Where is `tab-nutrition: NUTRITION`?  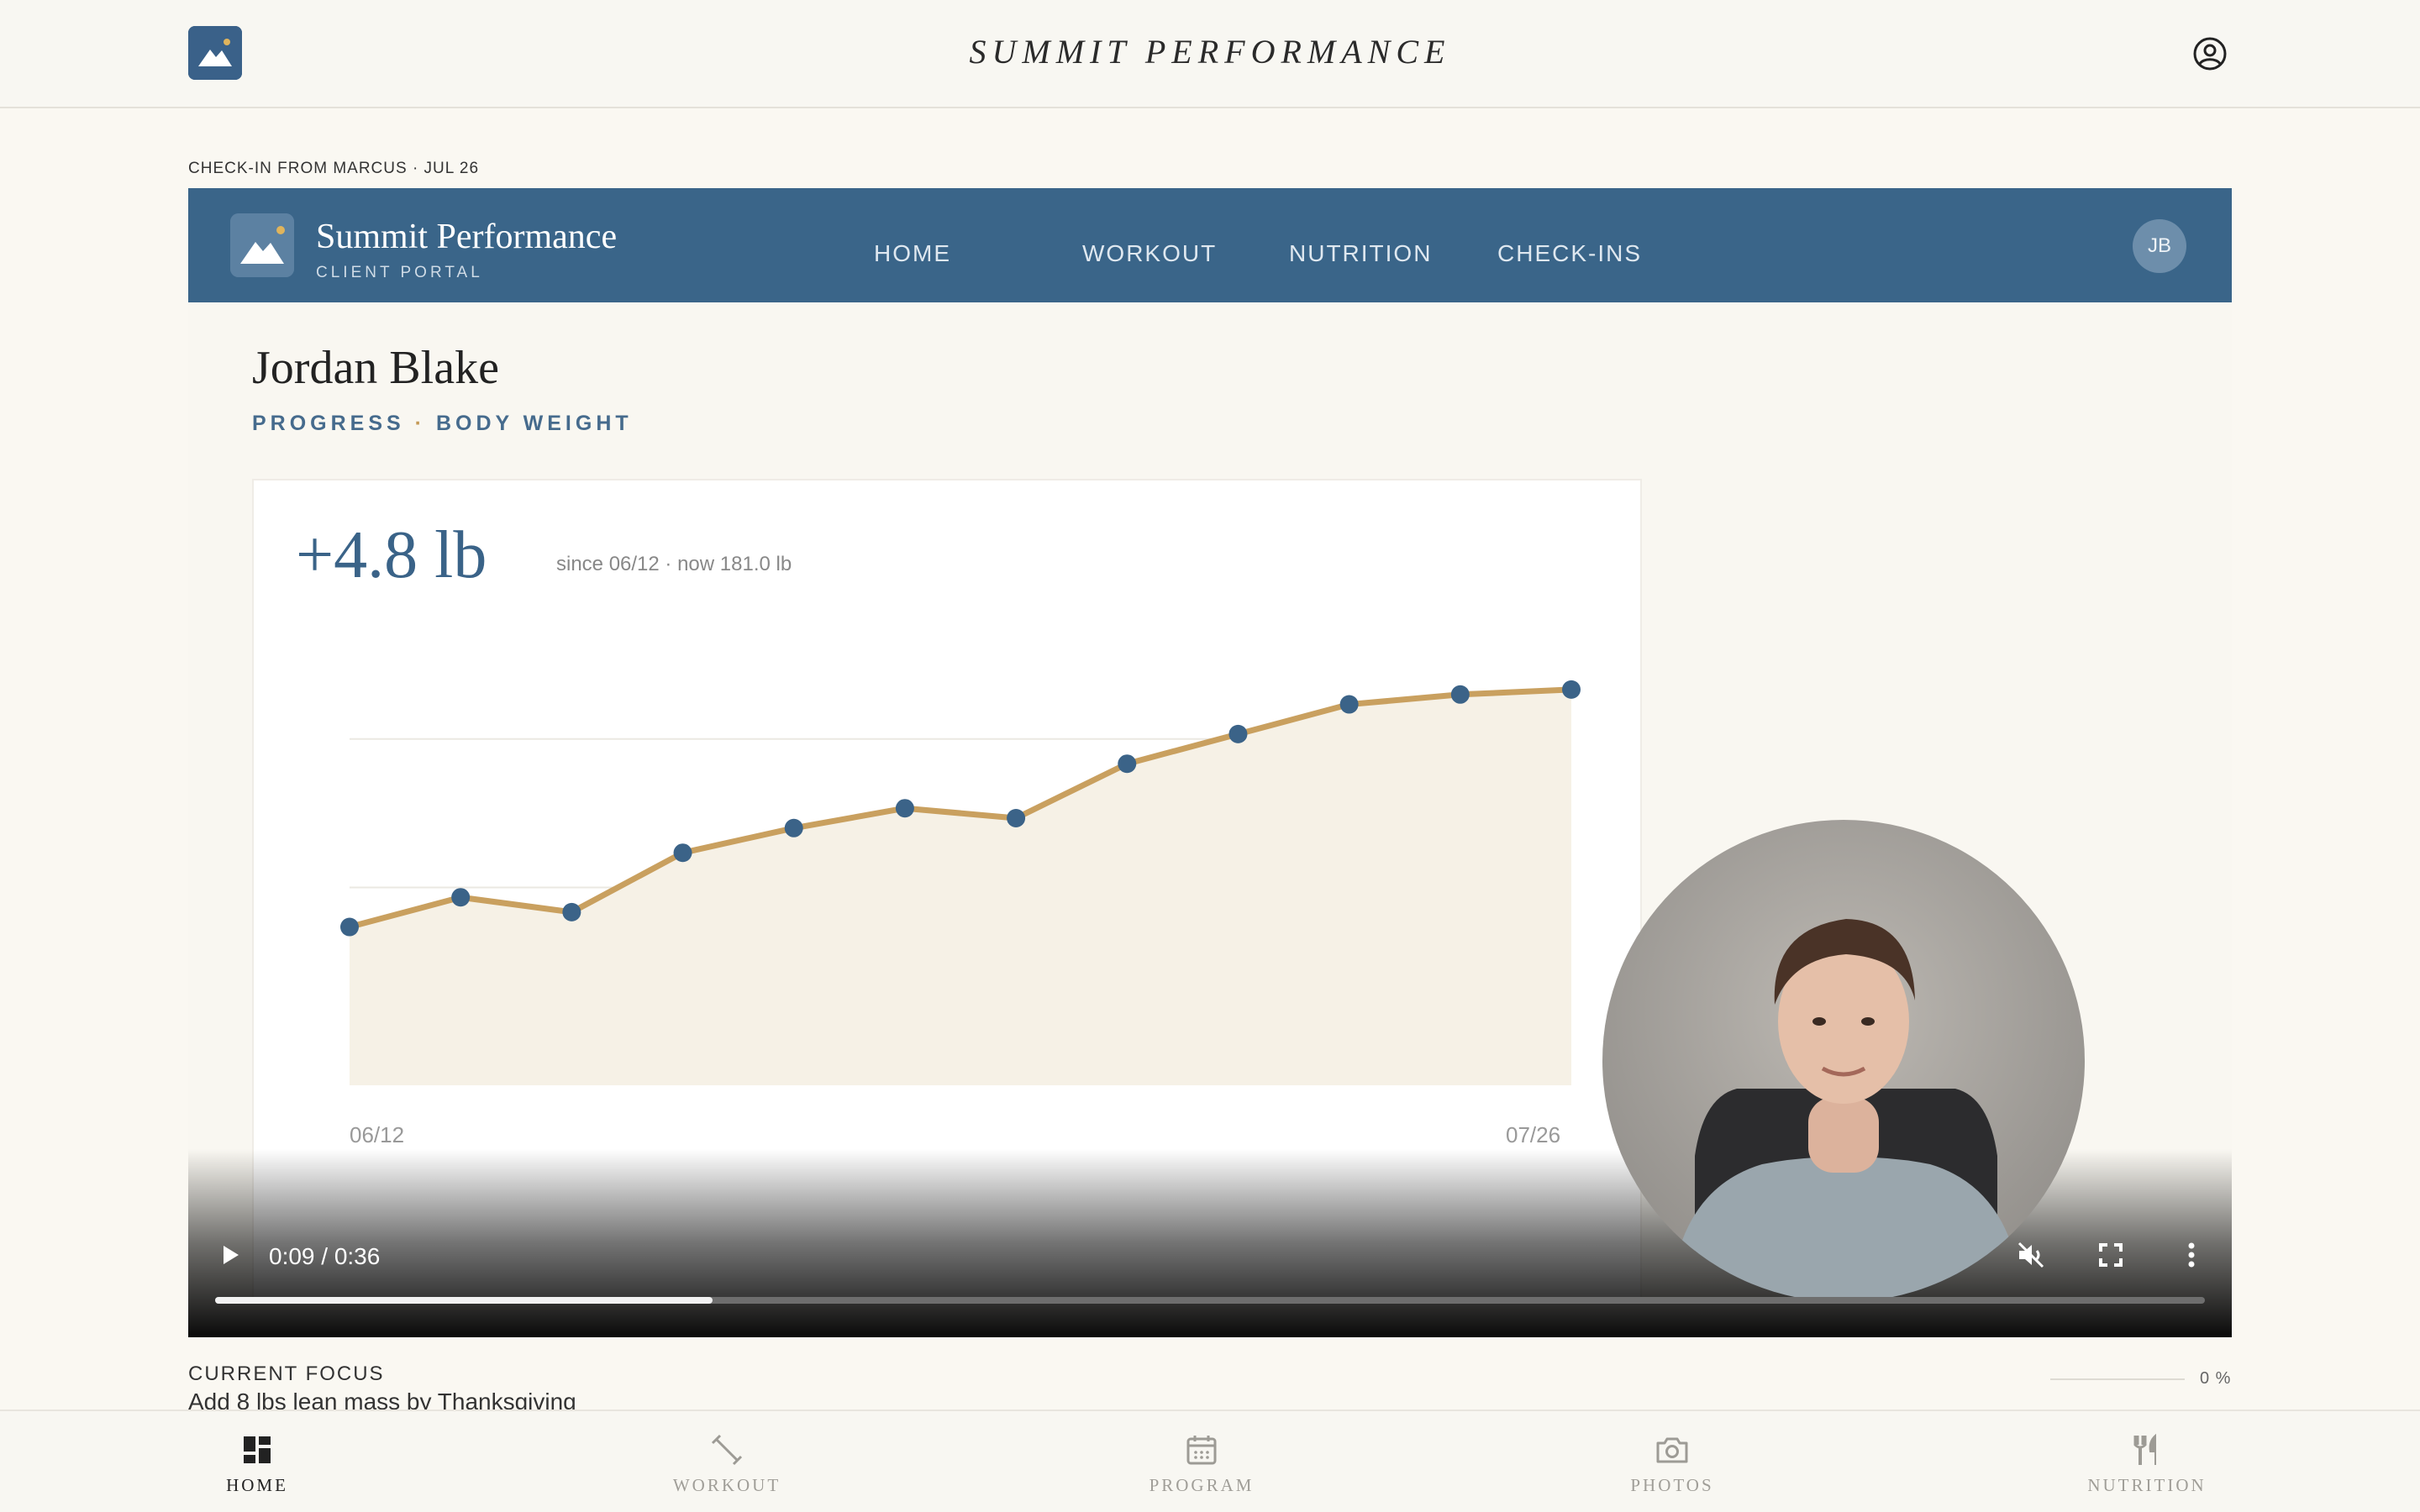 tab-nutrition: NUTRITION is located at coordinates (2147, 1461).